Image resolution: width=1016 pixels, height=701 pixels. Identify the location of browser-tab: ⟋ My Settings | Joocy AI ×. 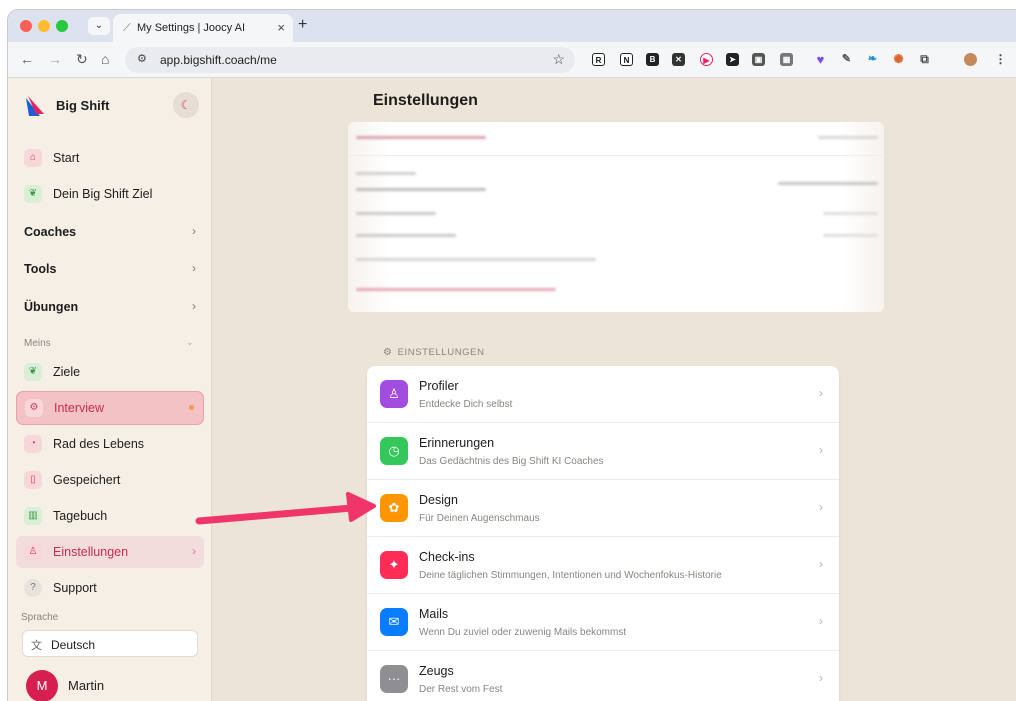
(203, 28).